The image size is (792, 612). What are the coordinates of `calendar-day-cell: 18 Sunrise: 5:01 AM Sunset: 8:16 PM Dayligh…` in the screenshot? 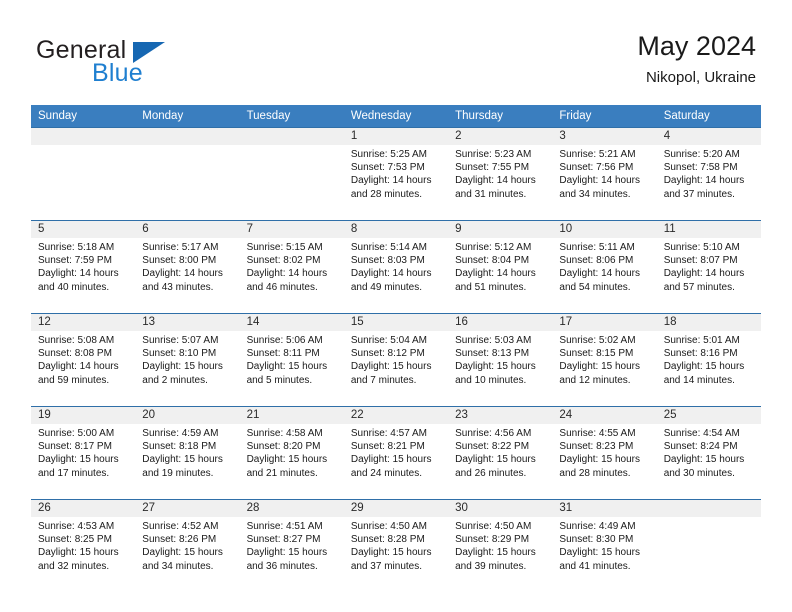 It's located at (708, 360).